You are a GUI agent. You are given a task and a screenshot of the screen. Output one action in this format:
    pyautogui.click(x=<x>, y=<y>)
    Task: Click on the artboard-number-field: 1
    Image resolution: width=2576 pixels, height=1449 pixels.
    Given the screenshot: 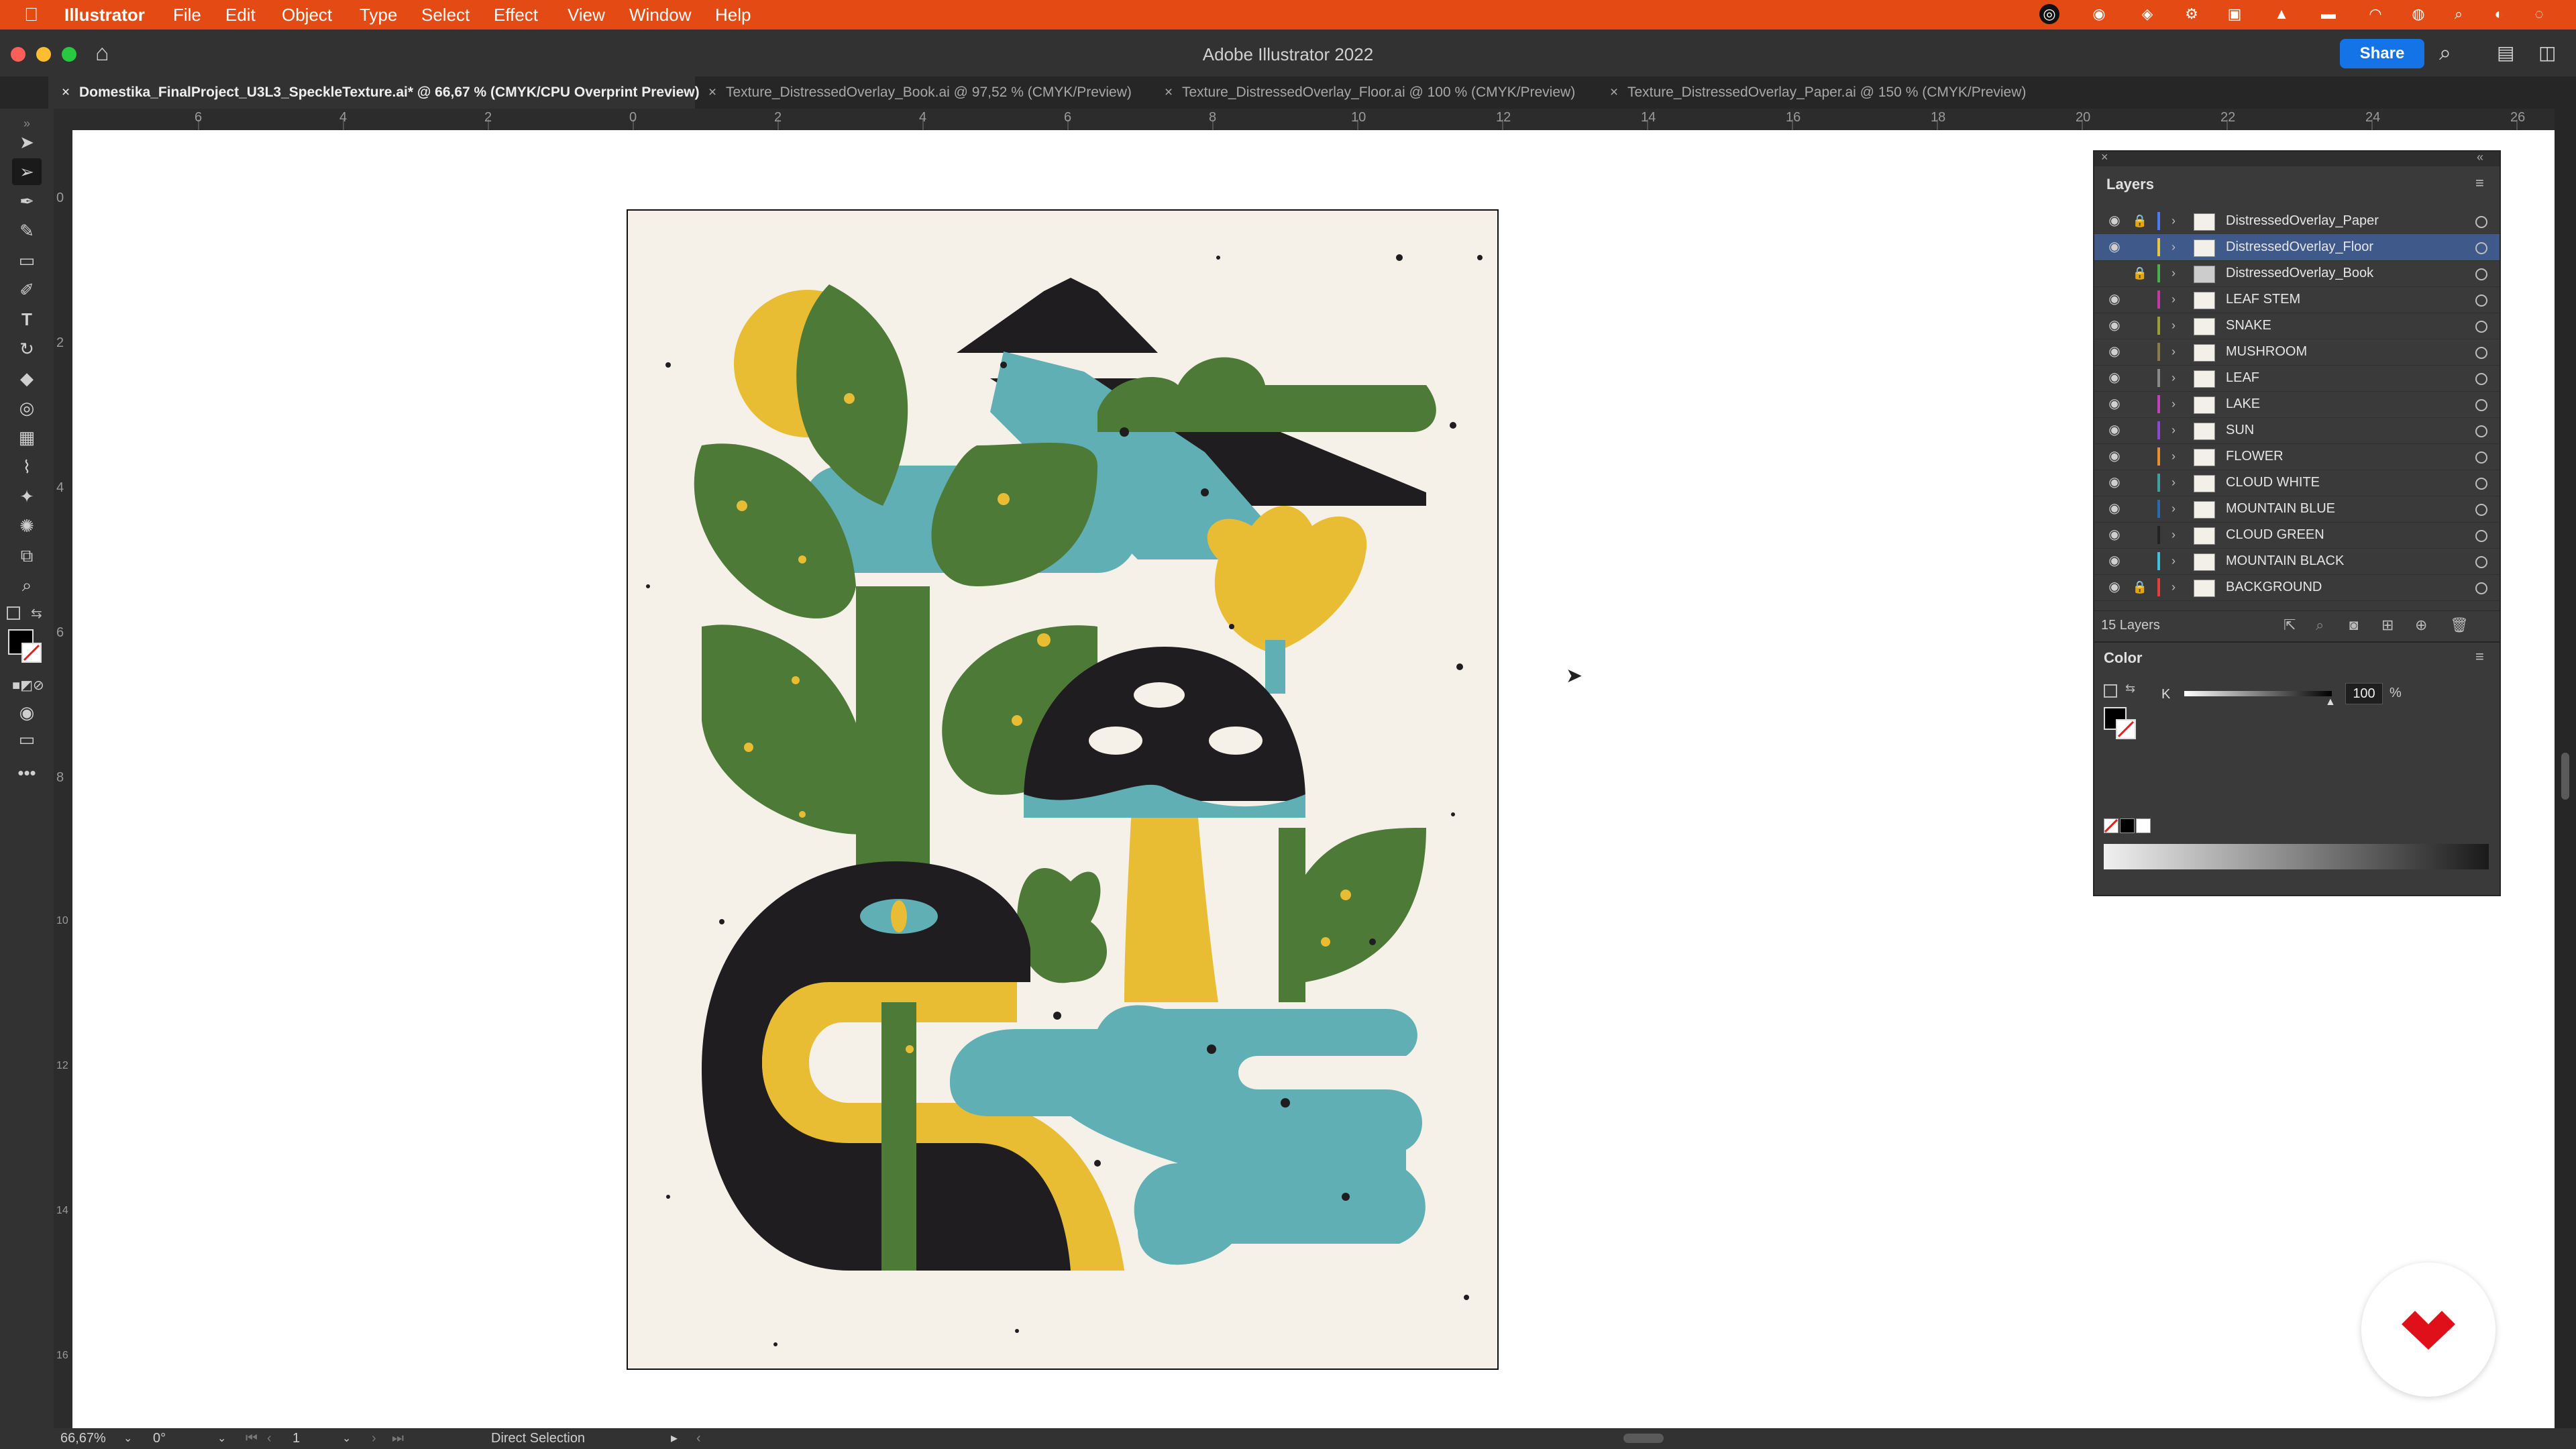 What is the action you would take?
    pyautogui.click(x=312, y=1438)
    